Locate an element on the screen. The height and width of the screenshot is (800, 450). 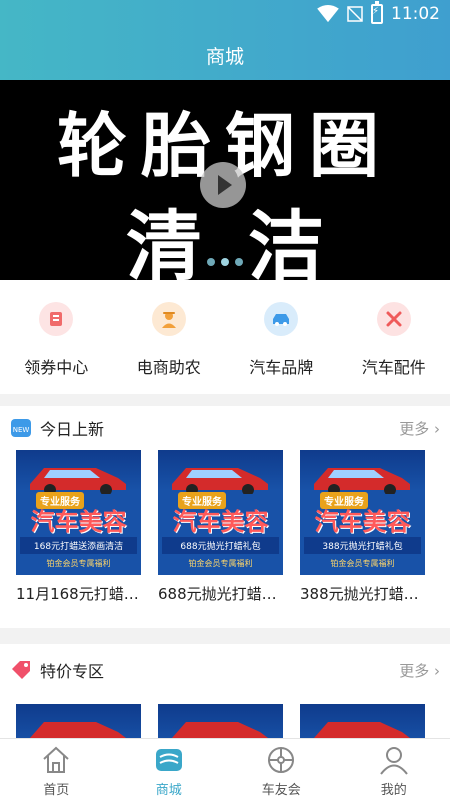
poster-offer: 168元打蜡送添画清洁 is located at coordinates (78, 545).